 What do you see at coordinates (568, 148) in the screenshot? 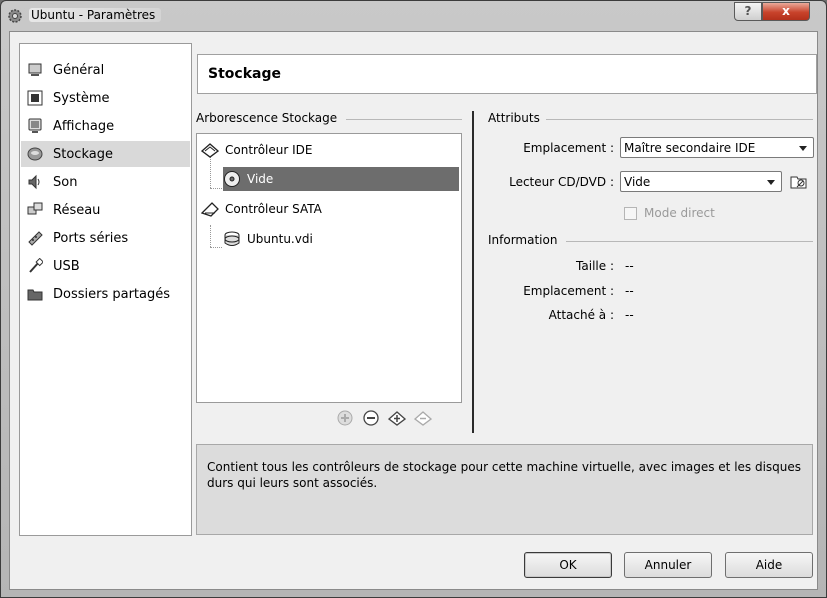
I see `location-label: Emplacement :` at bounding box center [568, 148].